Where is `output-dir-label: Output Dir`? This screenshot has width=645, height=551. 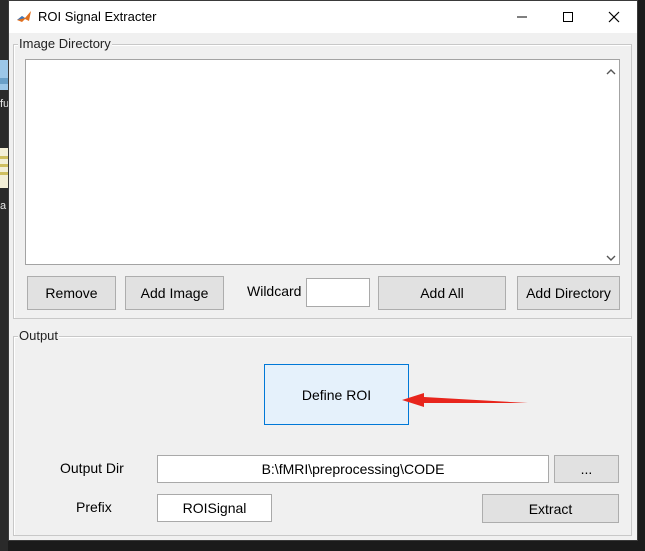
output-dir-label: Output Dir is located at coordinates (92, 468).